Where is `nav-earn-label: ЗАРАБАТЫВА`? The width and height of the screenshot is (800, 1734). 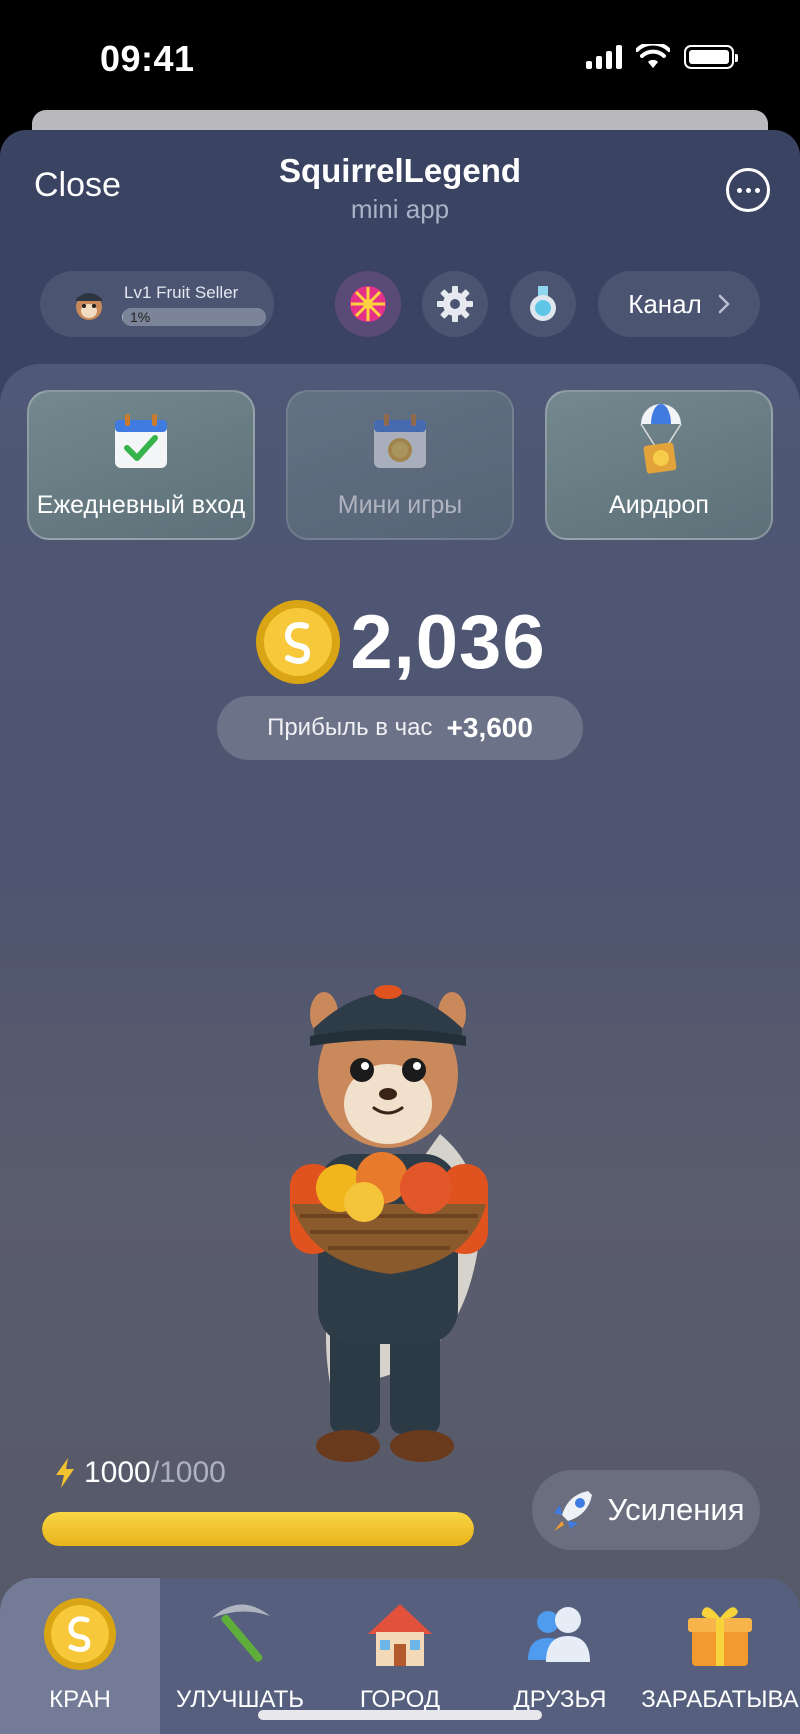 nav-earn-label: ЗАРАБАТЫВА is located at coordinates (720, 1699).